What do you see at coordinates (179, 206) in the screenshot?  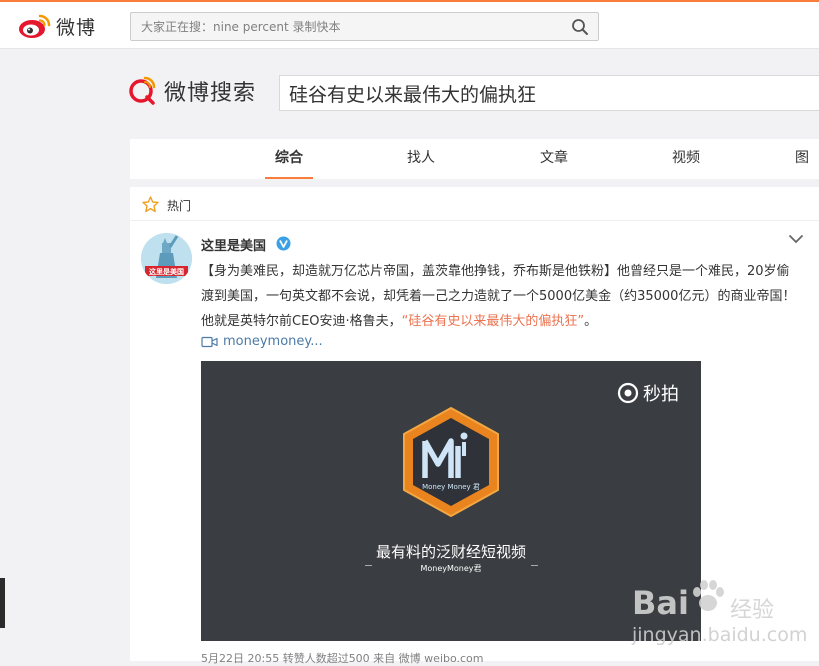 I see `hot-label: 热门` at bounding box center [179, 206].